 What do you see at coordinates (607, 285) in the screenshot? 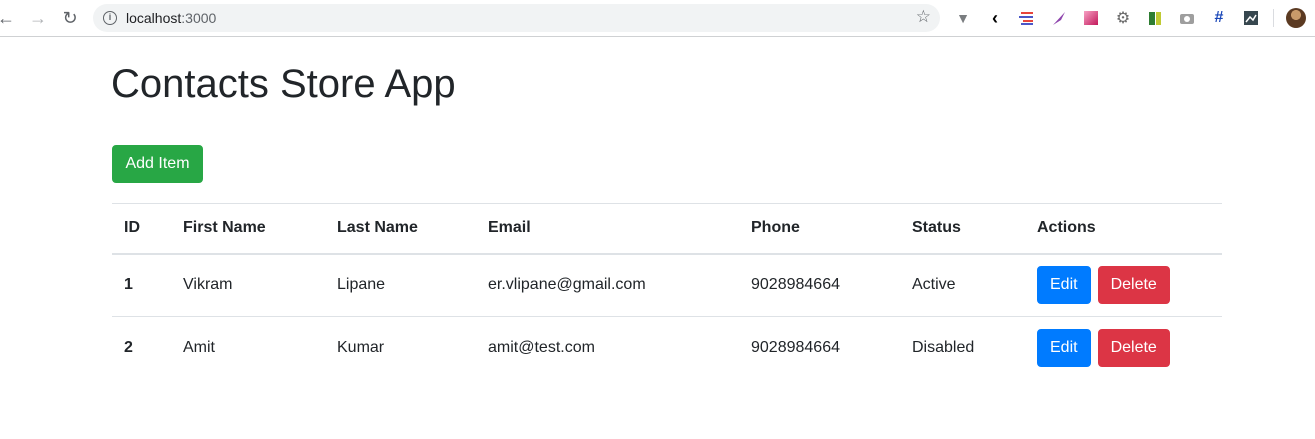
I see `cell-email: er.vlipane@gmail.com` at bounding box center [607, 285].